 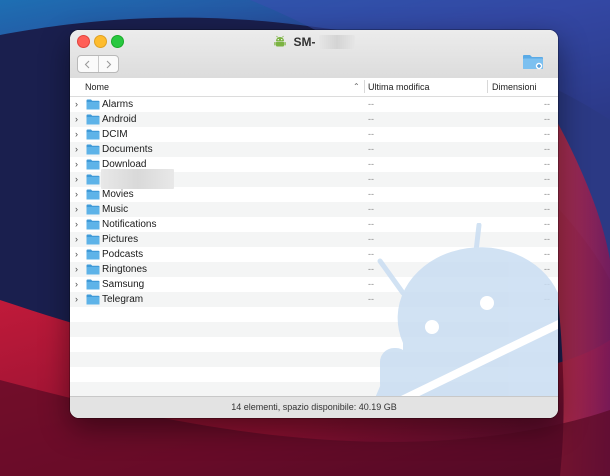 I want to click on chevron-left-icon, so click(x=87, y=64).